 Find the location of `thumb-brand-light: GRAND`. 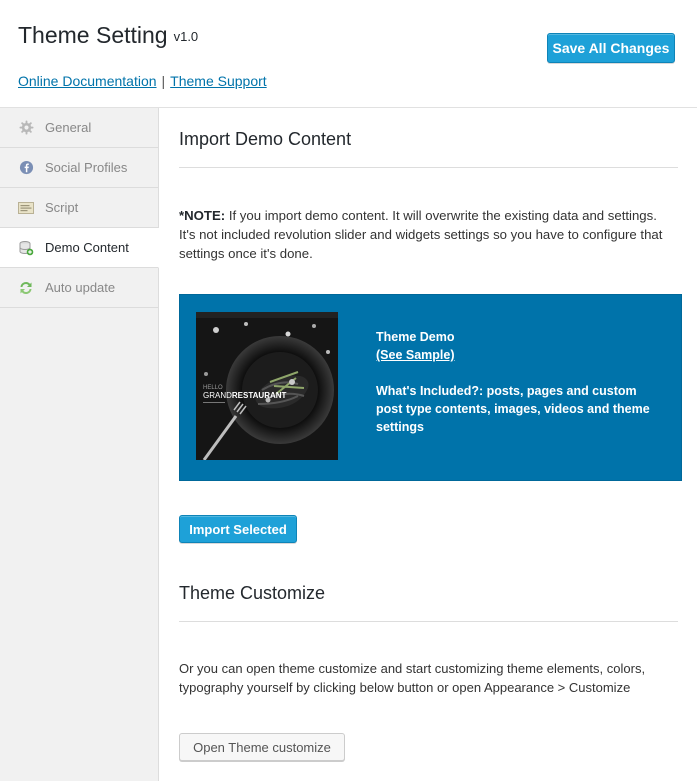

thumb-brand-light: GRAND is located at coordinates (217, 395).